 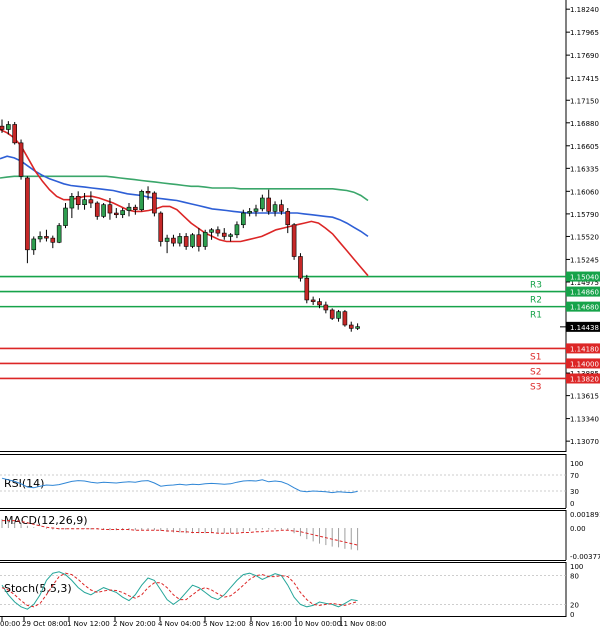 What do you see at coordinates (46, 520) in the screenshot?
I see `macd-title: MACD(12,26,9)` at bounding box center [46, 520].